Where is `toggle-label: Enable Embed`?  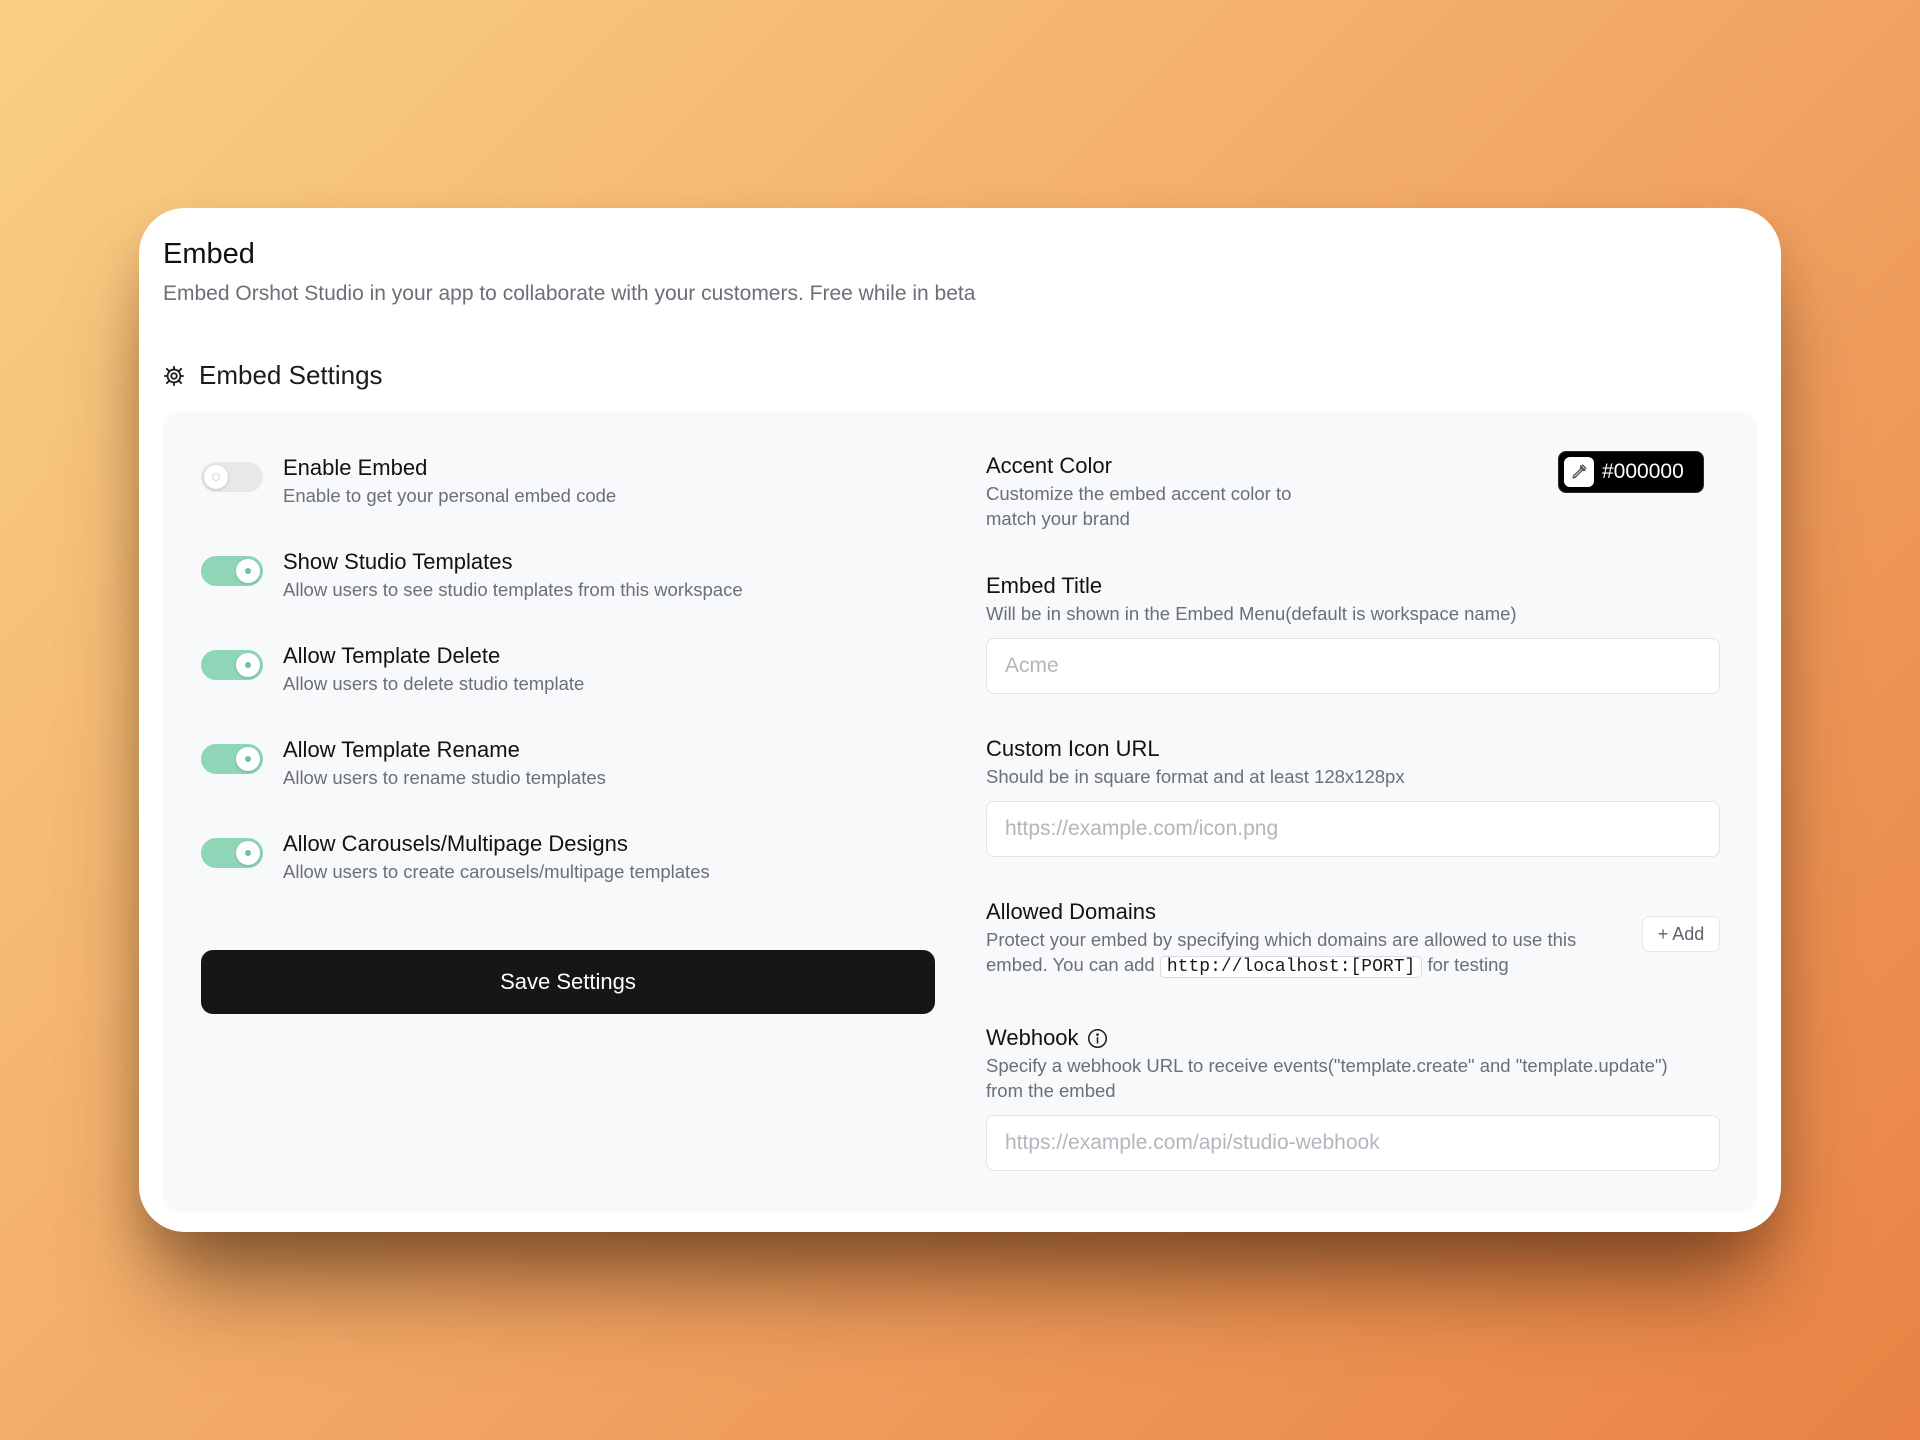 toggle-label: Enable Embed is located at coordinates (355, 467).